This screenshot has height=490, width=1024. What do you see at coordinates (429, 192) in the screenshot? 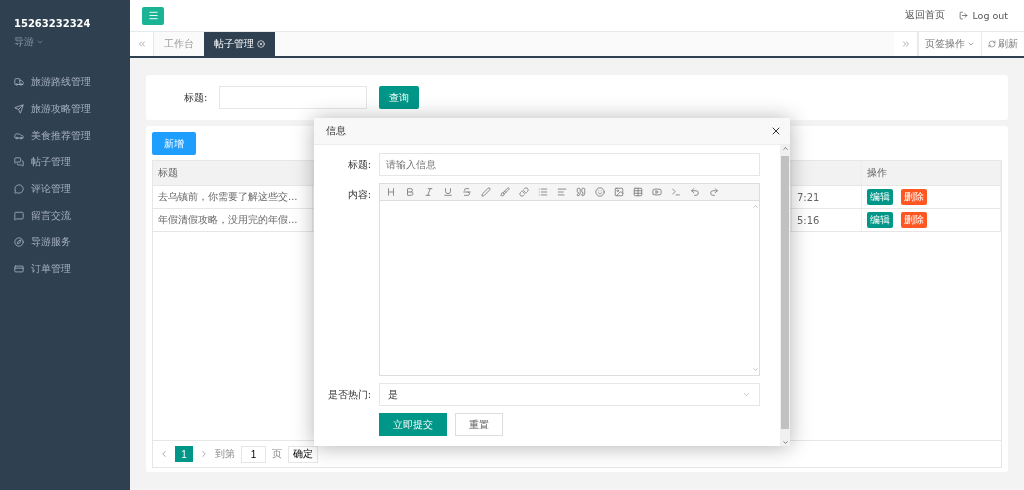
I see `italic-icon` at bounding box center [429, 192].